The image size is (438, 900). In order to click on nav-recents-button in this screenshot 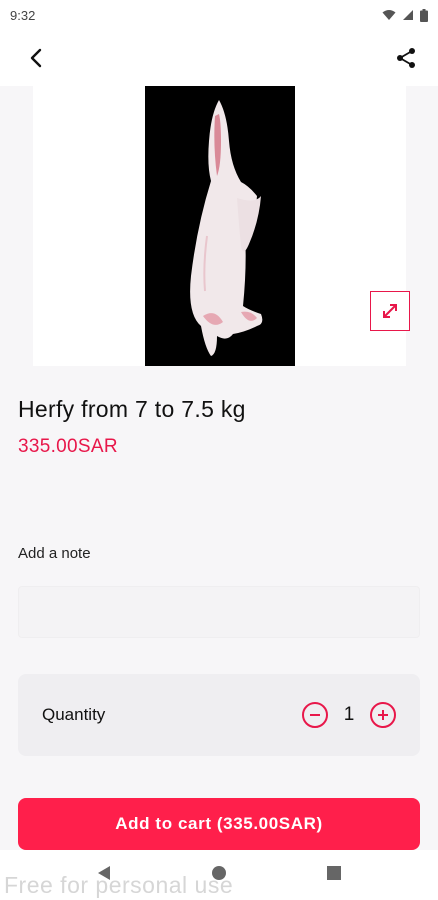, I will do `click(334, 875)`.